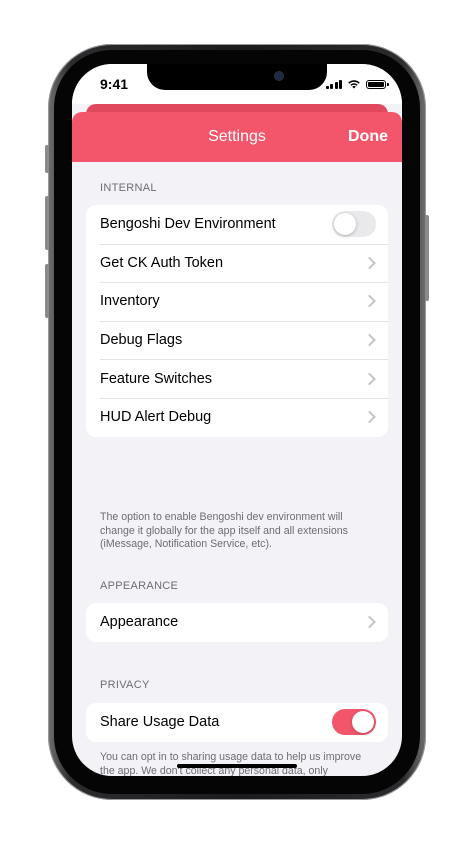 This screenshot has width=474, height=842. What do you see at coordinates (160, 722) in the screenshot?
I see `row-label: Share Usage Data` at bounding box center [160, 722].